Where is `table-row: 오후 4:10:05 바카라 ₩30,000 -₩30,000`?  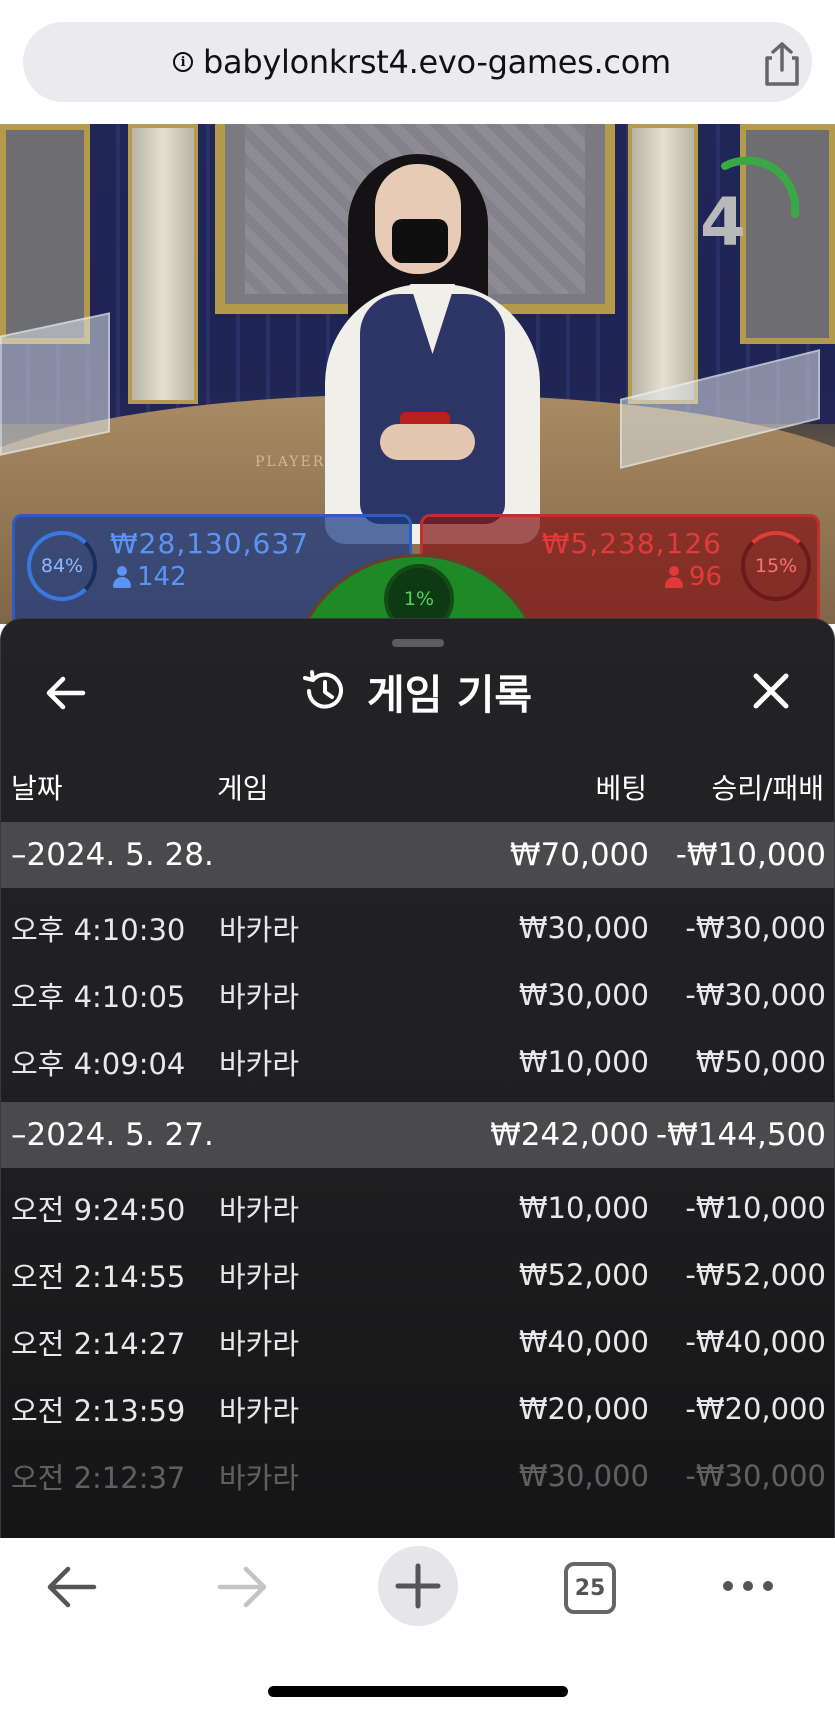 table-row: 오후 4:10:05 바카라 ₩30,000 -₩30,000 is located at coordinates (417, 995).